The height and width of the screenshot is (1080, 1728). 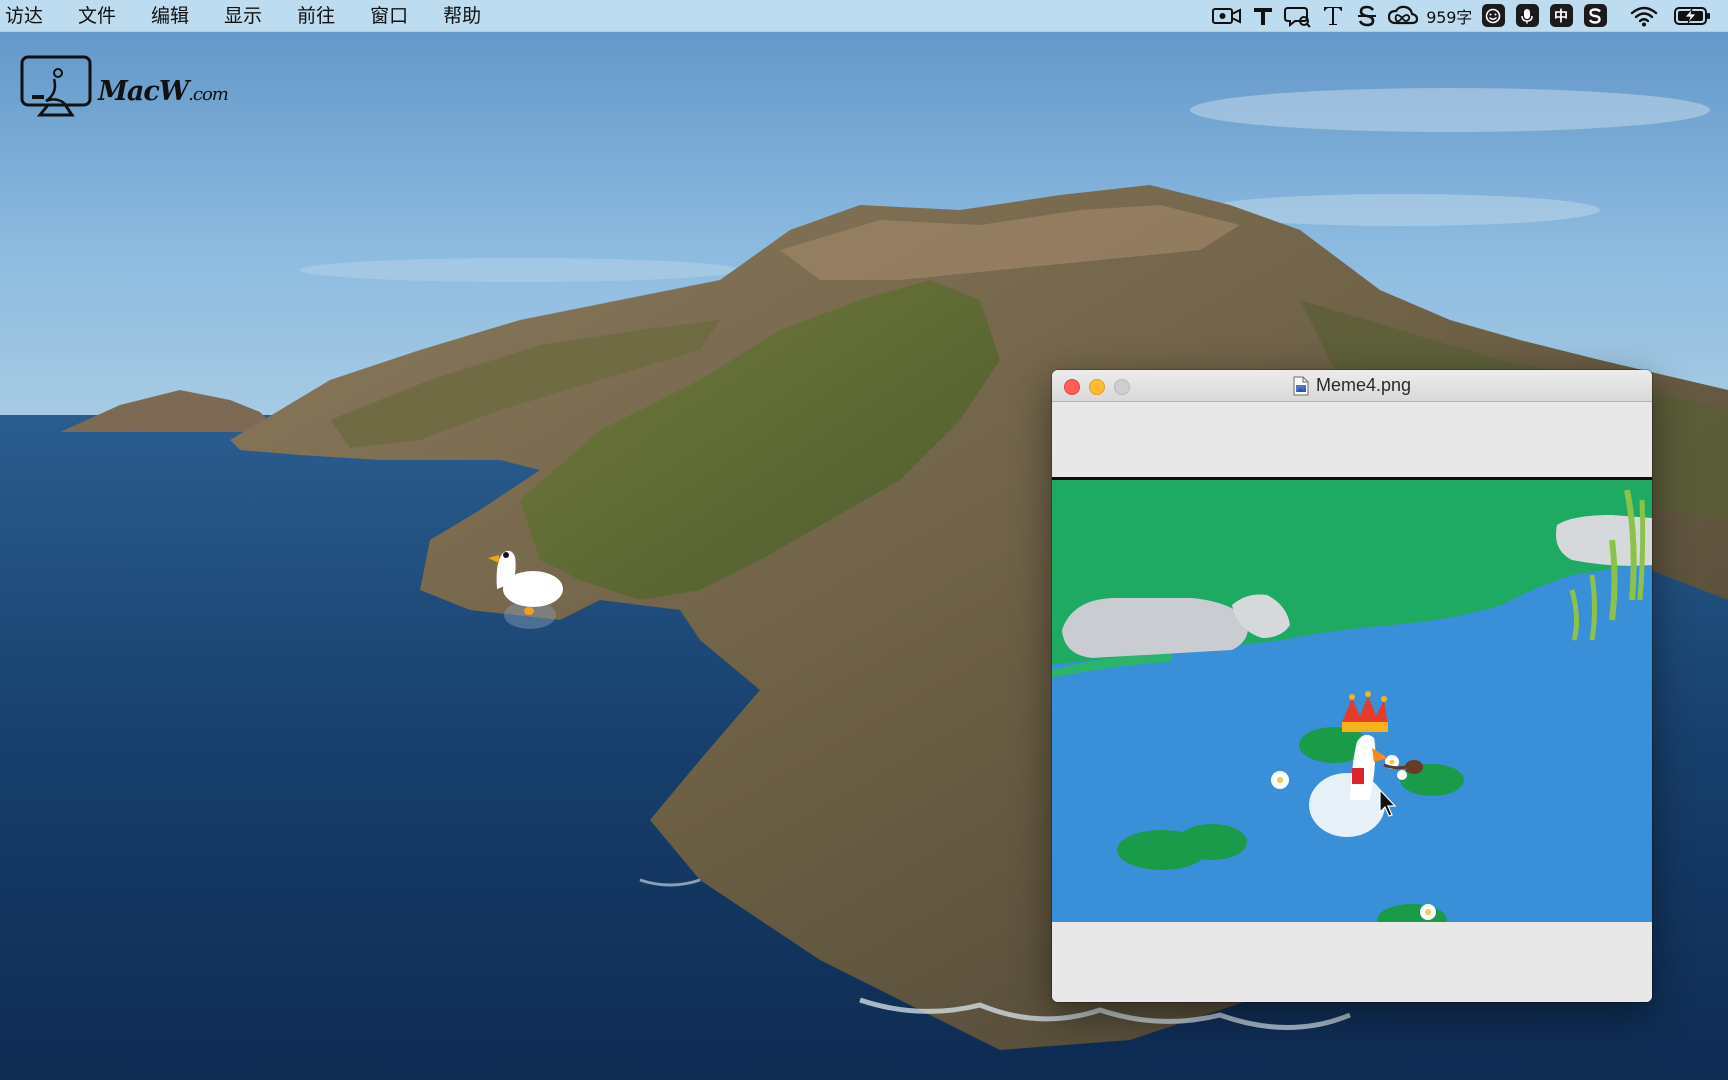 I want to click on window-titlebar: Meme4.png, so click(x=1352, y=386).